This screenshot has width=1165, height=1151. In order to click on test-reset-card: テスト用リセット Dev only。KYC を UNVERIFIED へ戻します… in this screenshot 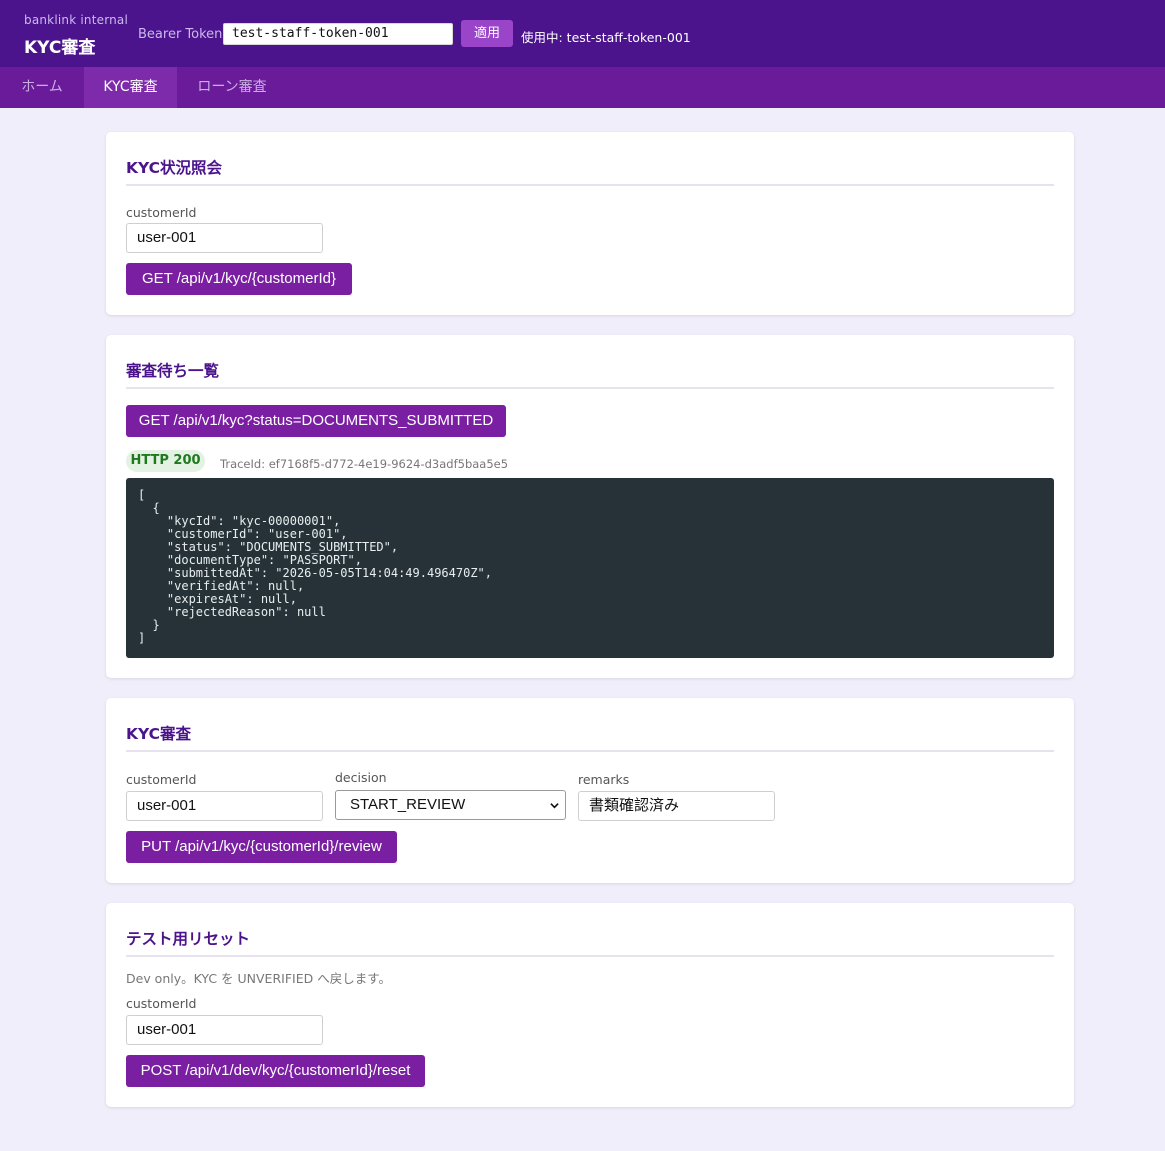, I will do `click(590, 1005)`.